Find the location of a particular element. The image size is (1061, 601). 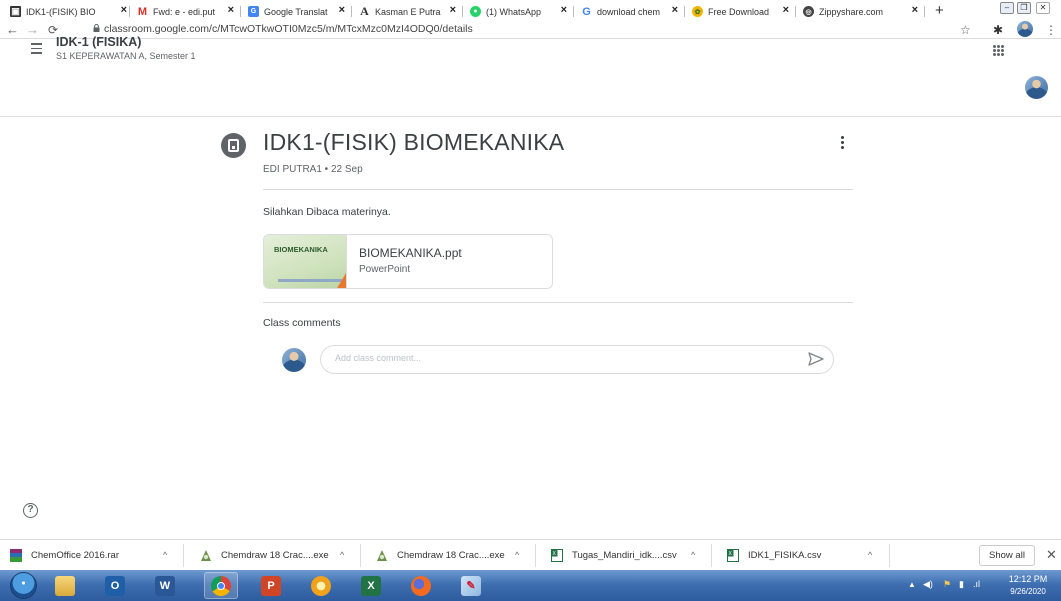

address-bar-divider is located at coordinates (530, 38).